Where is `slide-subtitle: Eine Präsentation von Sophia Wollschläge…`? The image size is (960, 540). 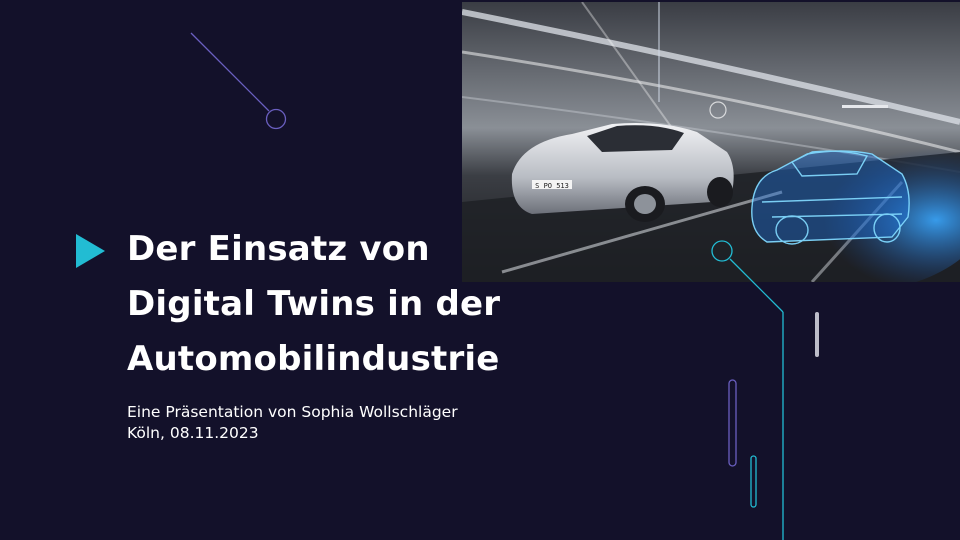 slide-subtitle: Eine Präsentation von Sophia Wollschläge… is located at coordinates (292, 423).